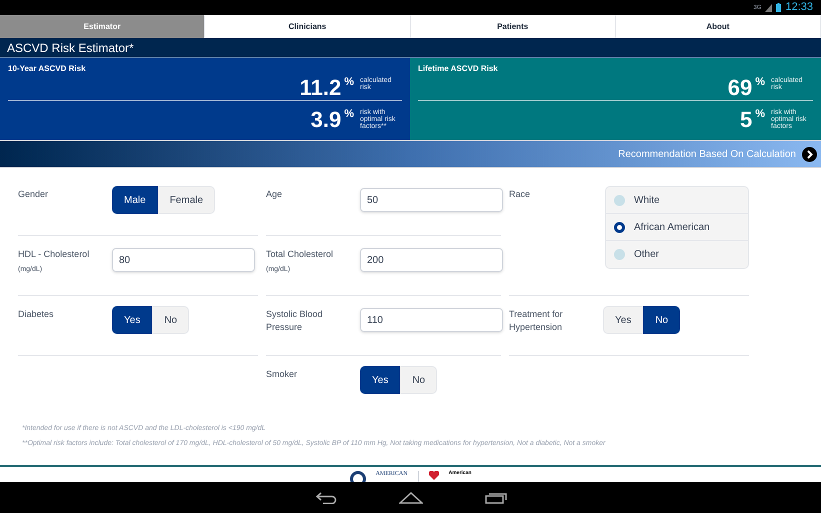 This screenshot has width=821, height=513. What do you see at coordinates (135, 200) in the screenshot?
I see `toggle-option: Male` at bounding box center [135, 200].